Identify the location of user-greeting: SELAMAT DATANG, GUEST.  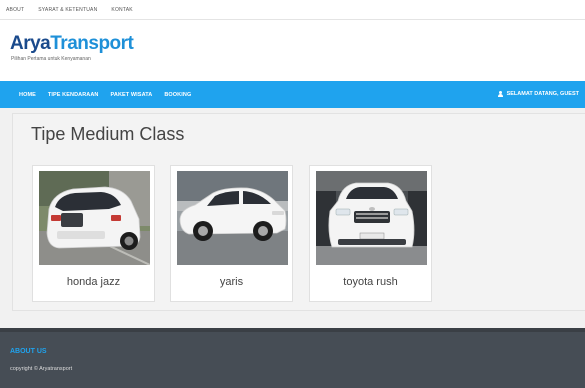
(538, 94).